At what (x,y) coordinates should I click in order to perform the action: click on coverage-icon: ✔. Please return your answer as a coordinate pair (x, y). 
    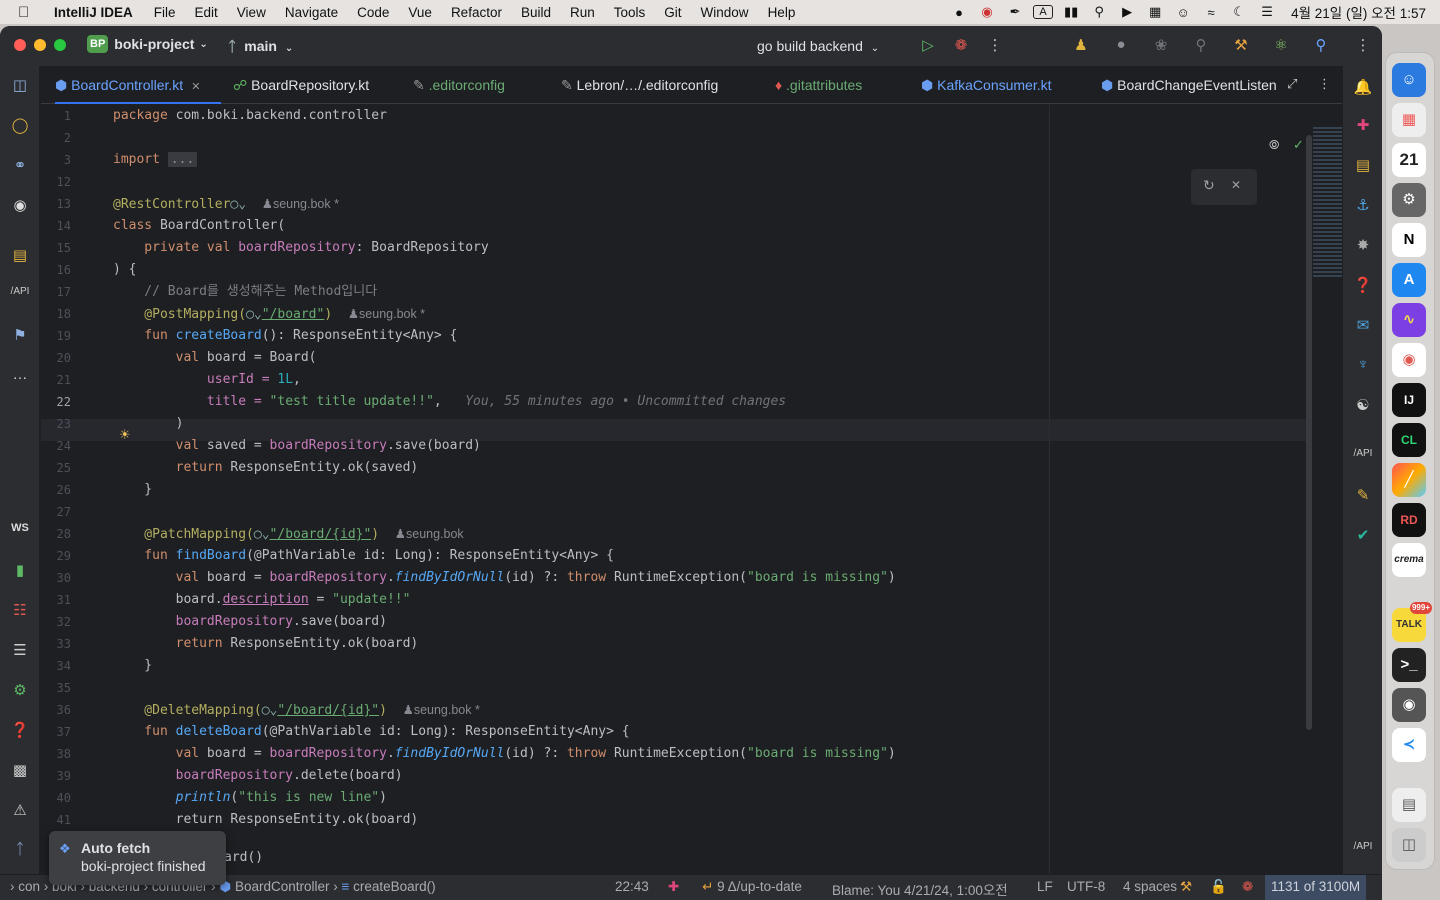
    Looking at the image, I should click on (1362, 535).